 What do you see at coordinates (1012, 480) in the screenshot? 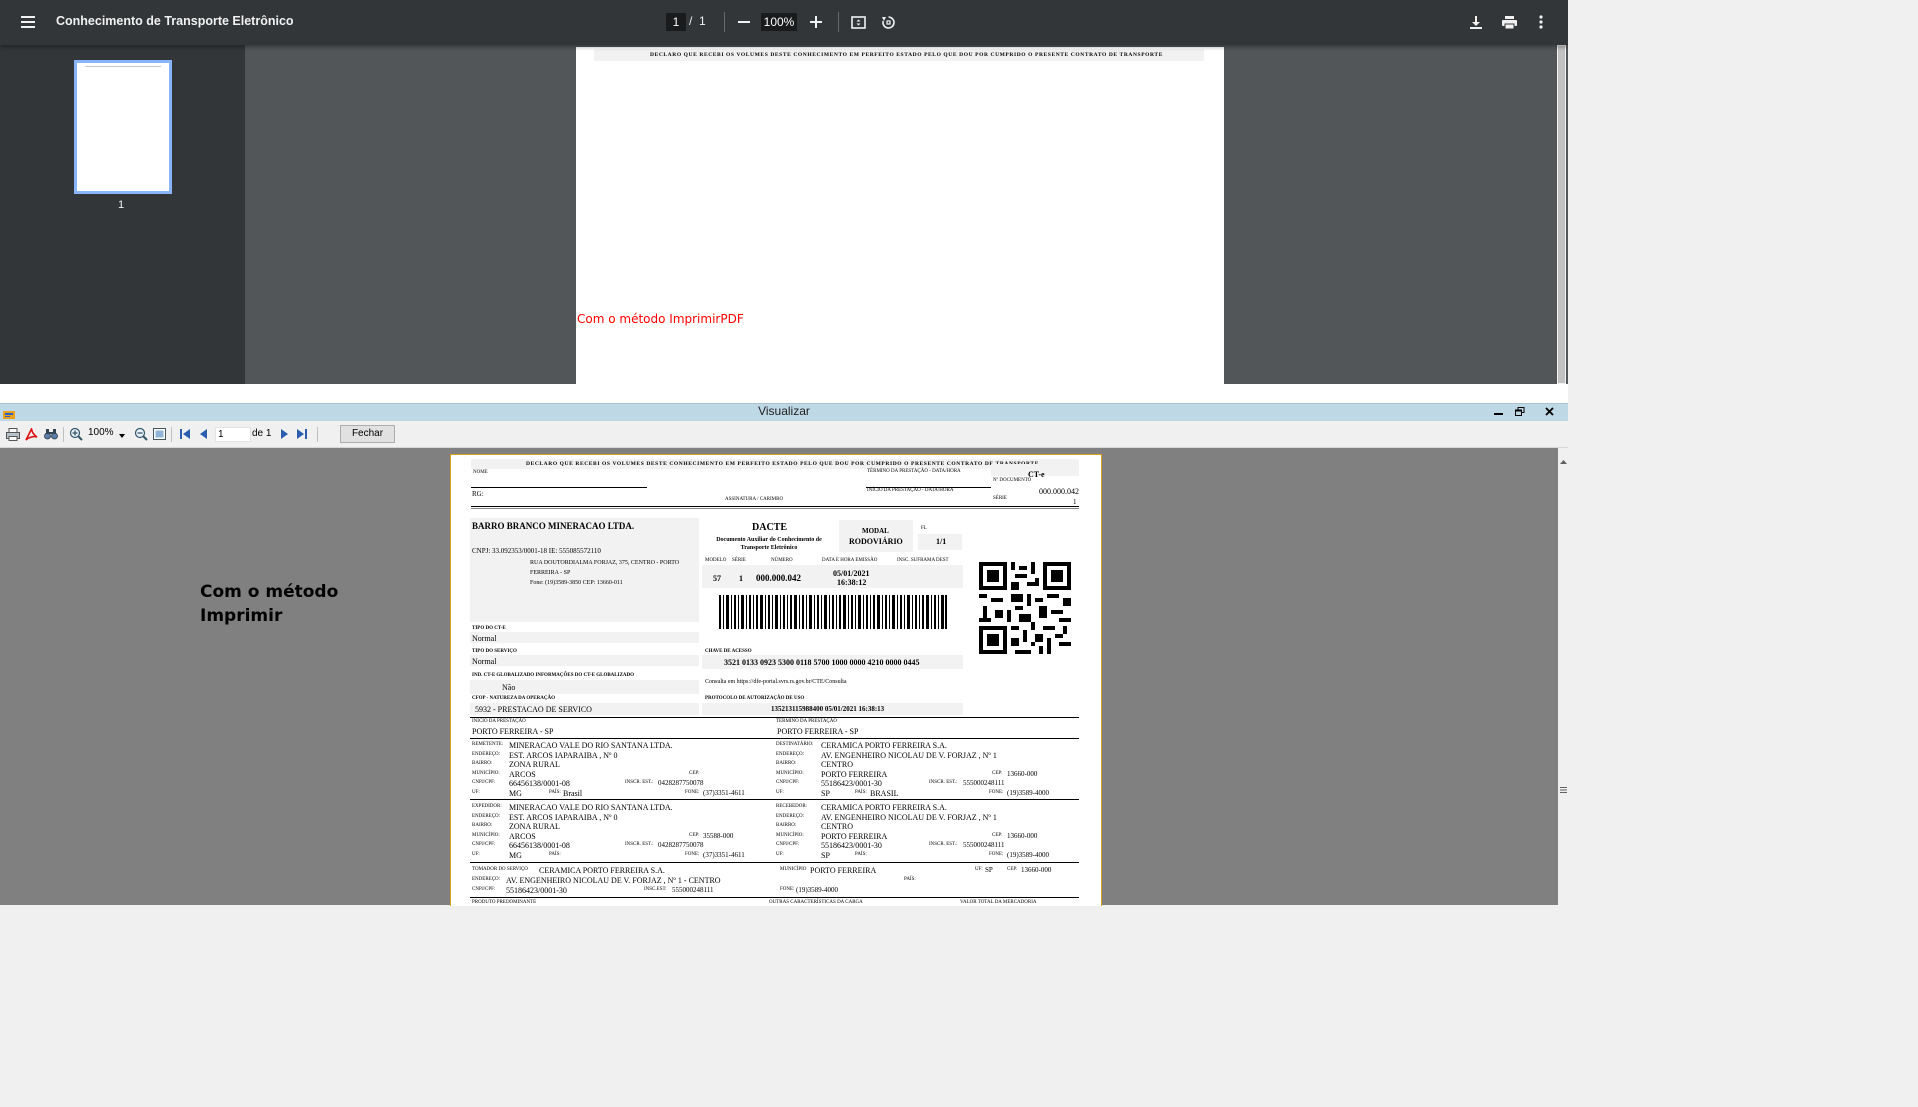
I see `ndoc-label: Nº DOCUMENTO` at bounding box center [1012, 480].